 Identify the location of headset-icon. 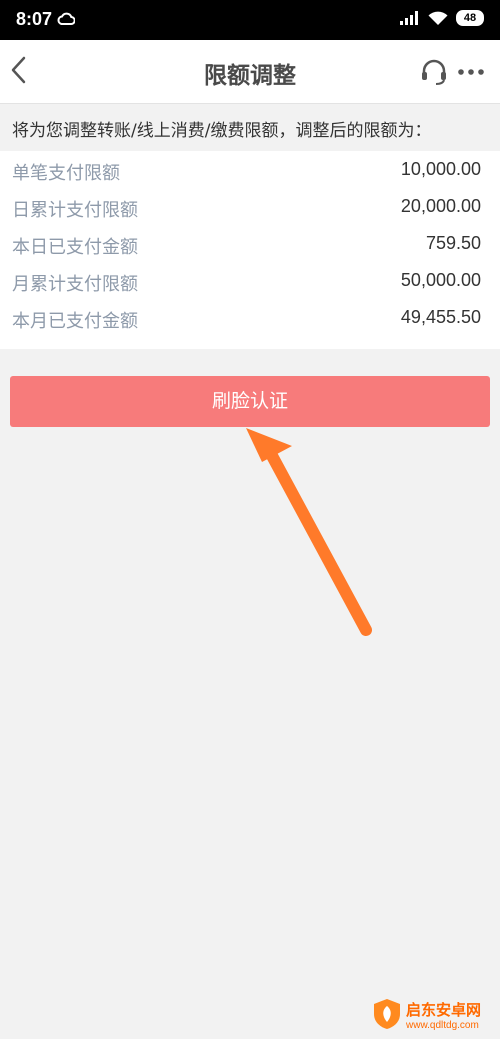
(434, 72).